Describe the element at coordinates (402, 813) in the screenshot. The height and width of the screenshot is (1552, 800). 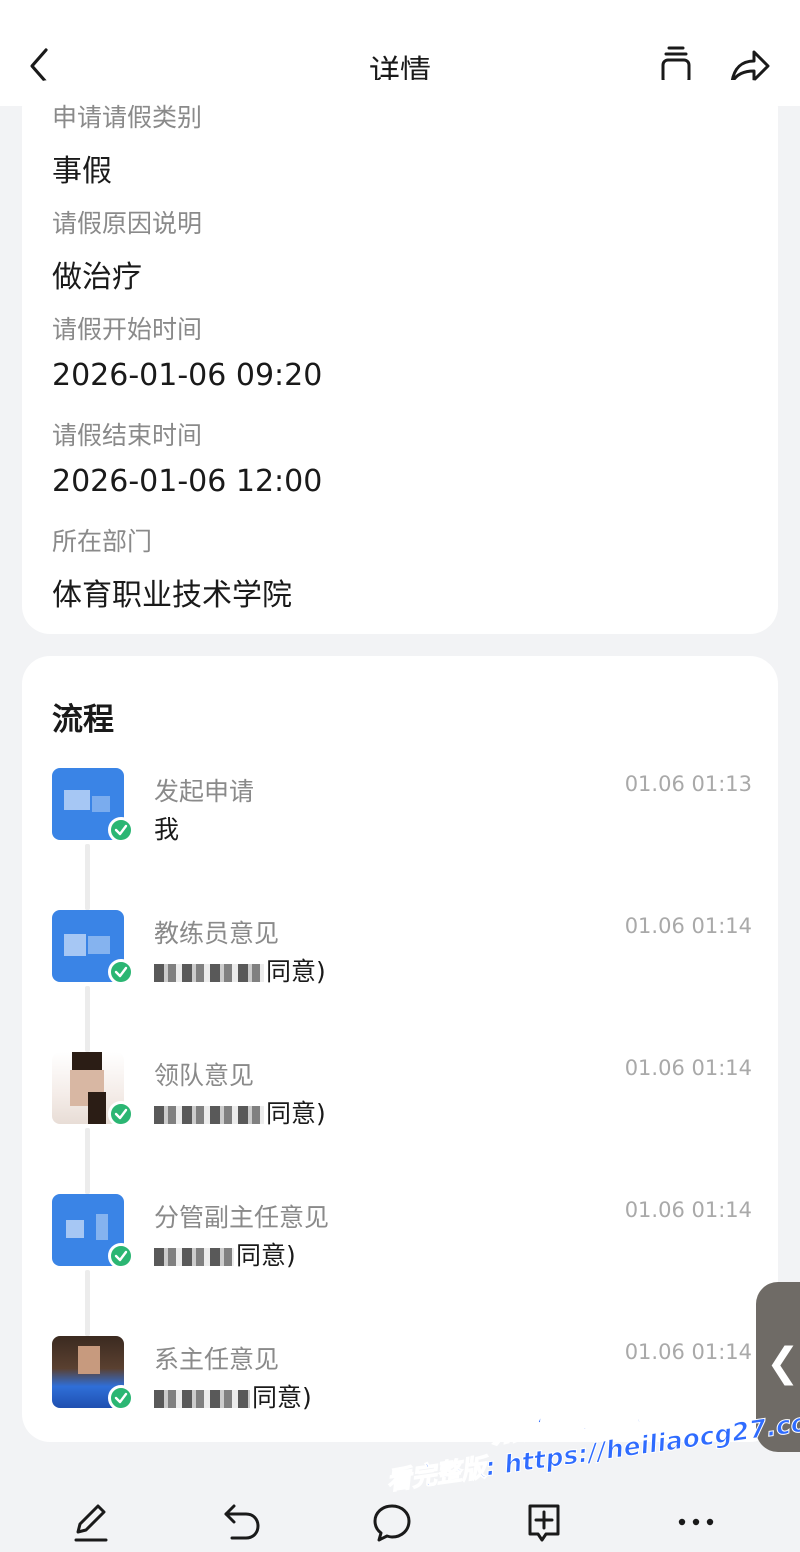
I see `flow-step: 发起申请 我 01.06 01:13` at that location.